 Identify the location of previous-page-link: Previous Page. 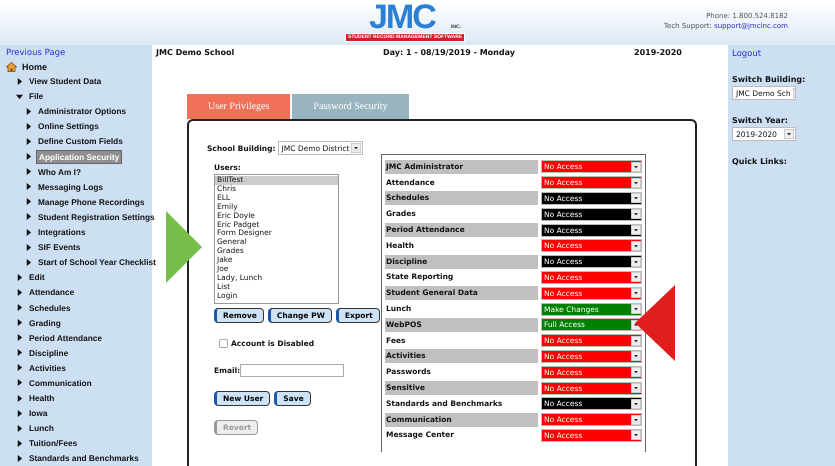
(36, 53).